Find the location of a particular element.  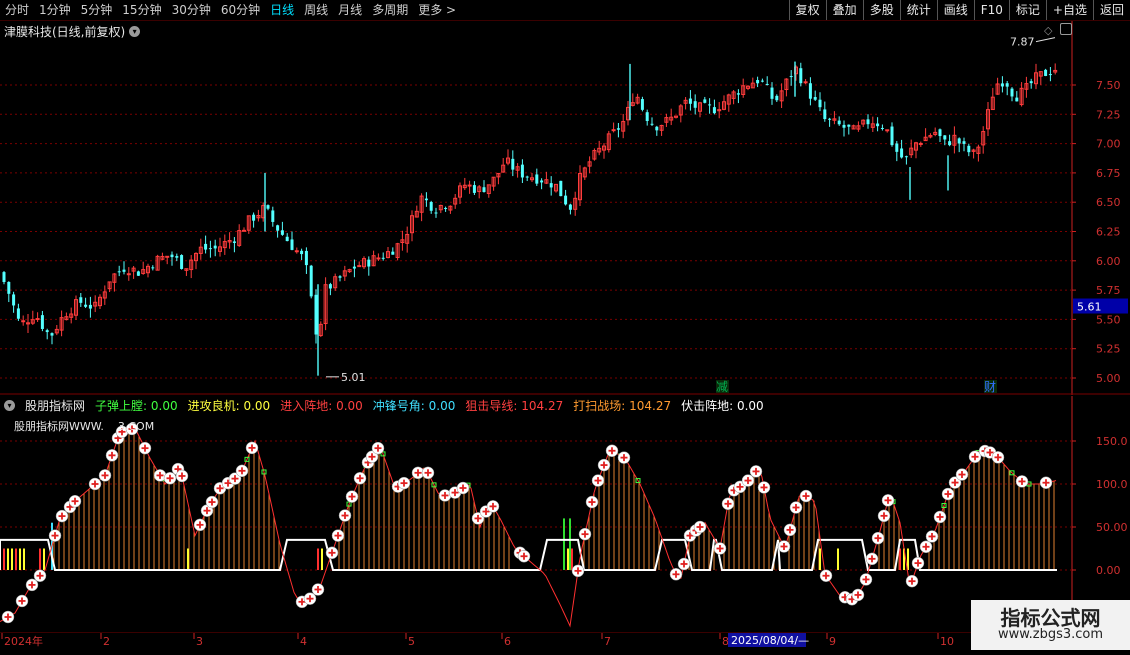

indicator-value-number: 0.00 is located at coordinates (162, 406).